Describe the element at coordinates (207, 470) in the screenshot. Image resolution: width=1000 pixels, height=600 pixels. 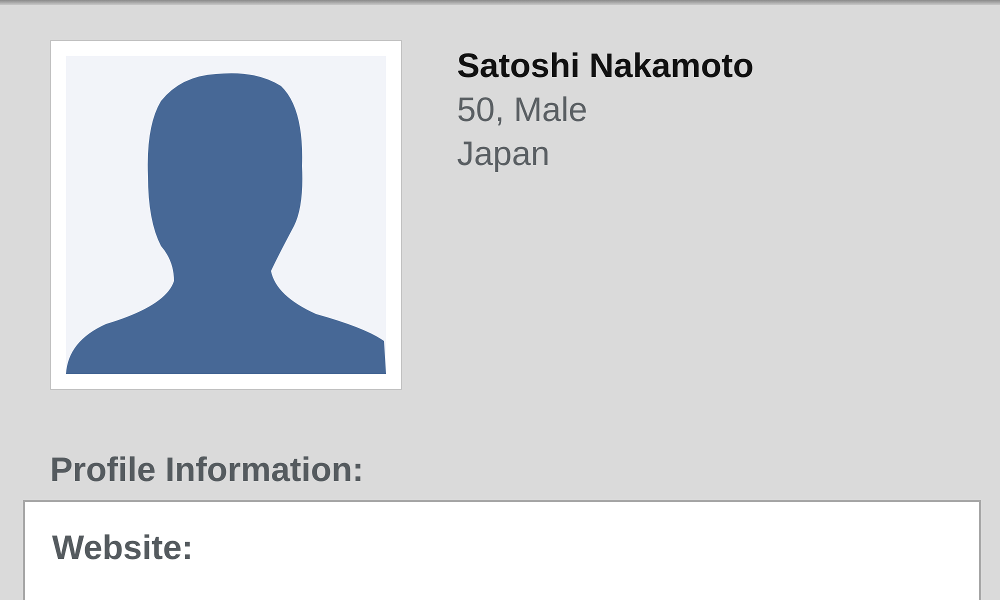
I see `section-heading: Profile Information:` at that location.